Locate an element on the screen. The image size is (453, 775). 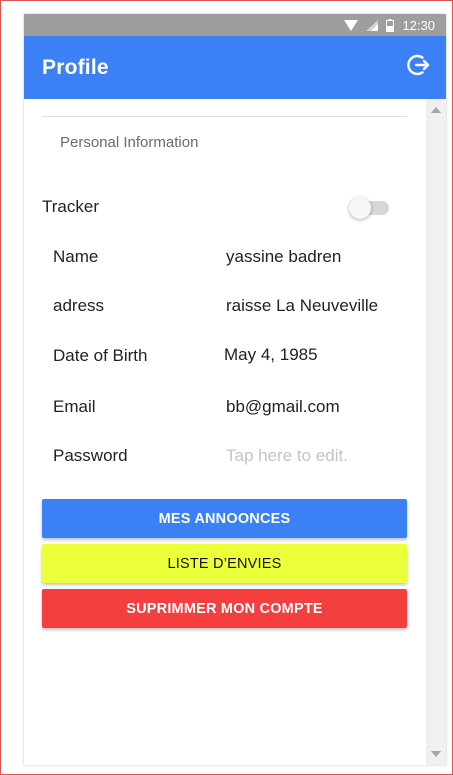
password-field: Tap here to edit. is located at coordinates (287, 456).